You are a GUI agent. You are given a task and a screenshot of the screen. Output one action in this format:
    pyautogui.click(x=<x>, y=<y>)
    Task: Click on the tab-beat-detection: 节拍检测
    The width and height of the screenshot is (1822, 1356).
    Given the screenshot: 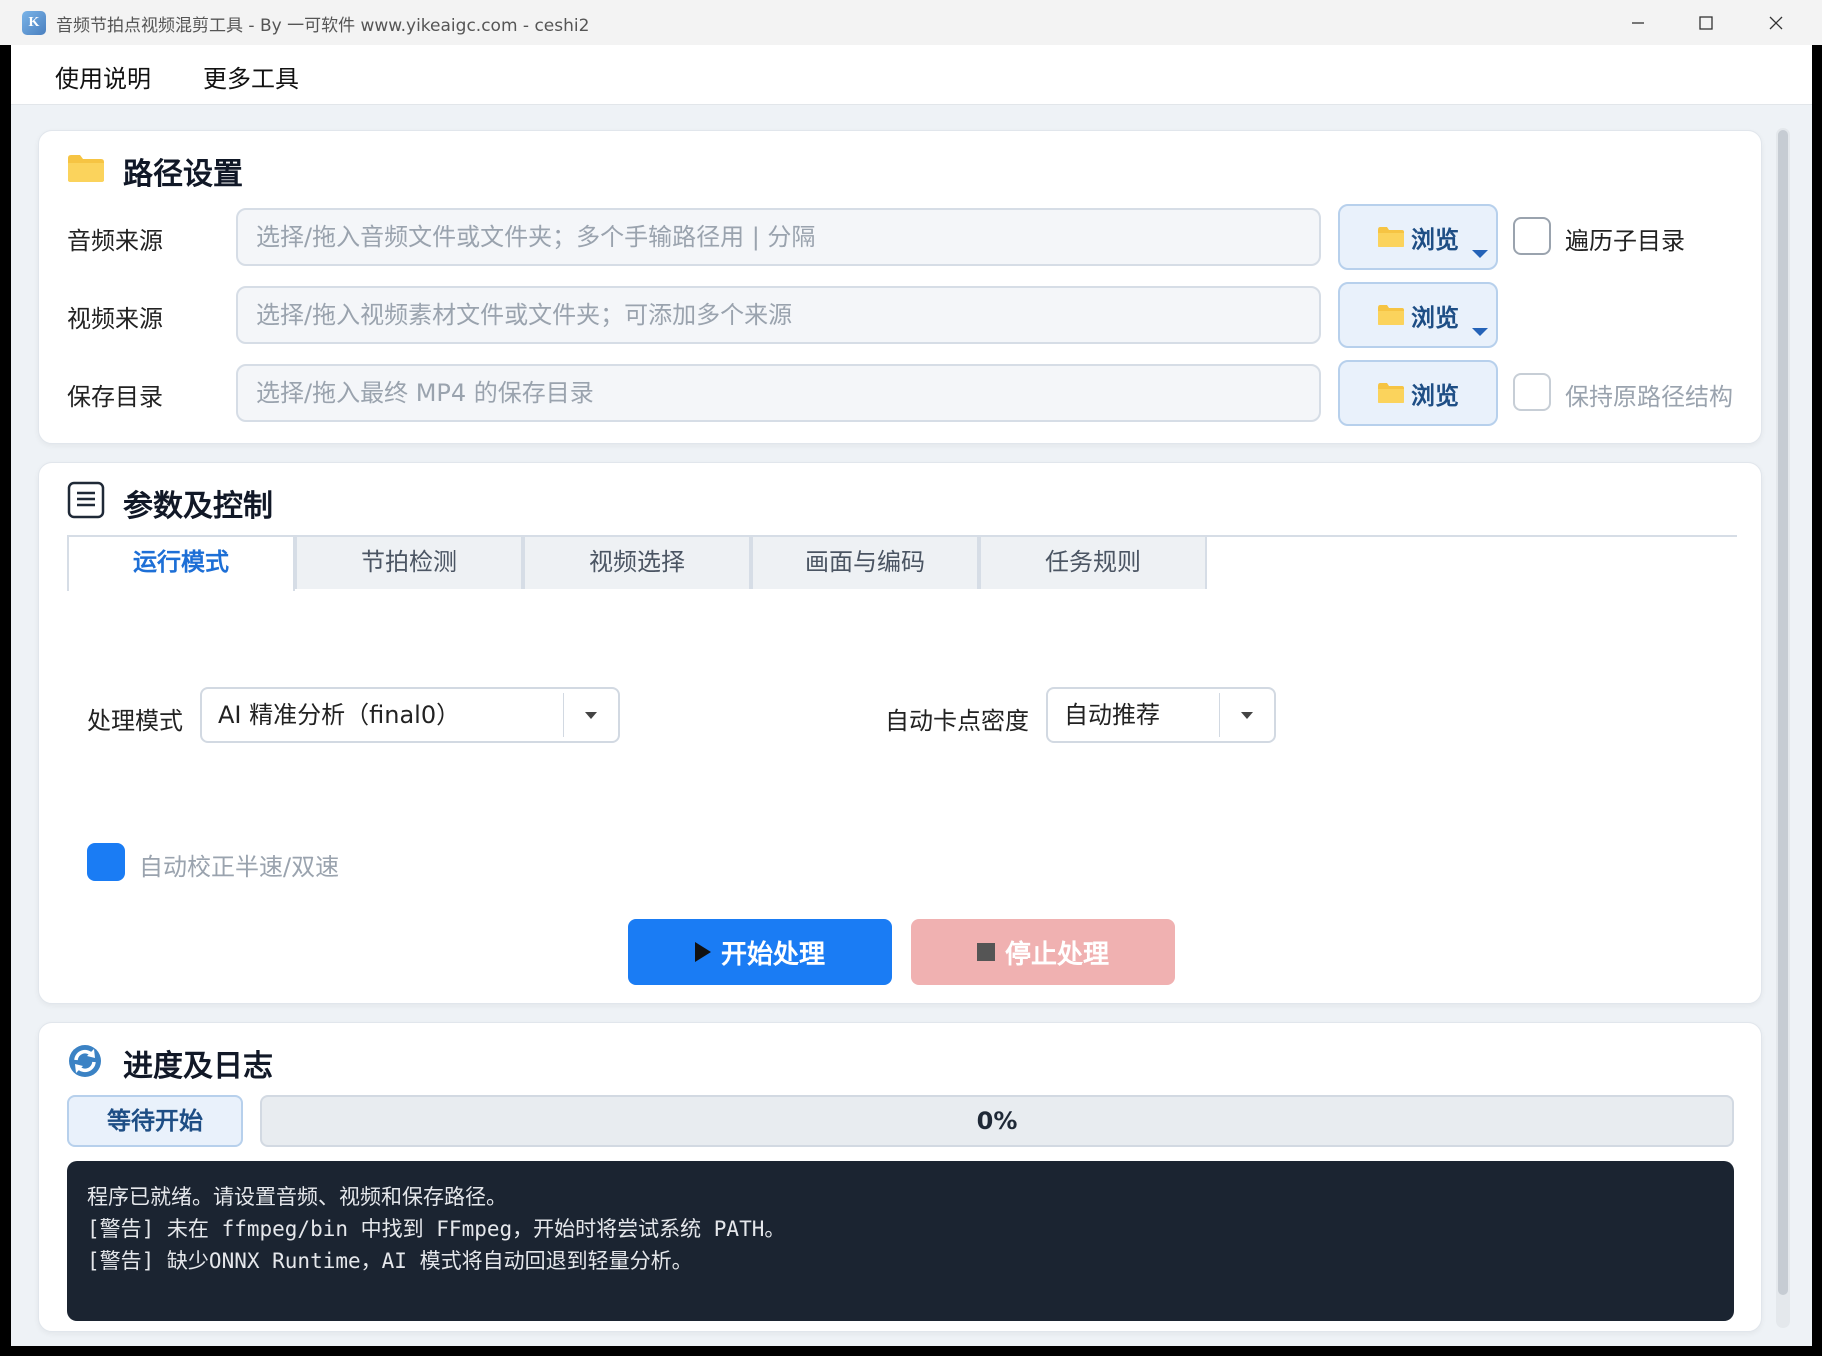 What is the action you would take?
    pyautogui.click(x=409, y=562)
    